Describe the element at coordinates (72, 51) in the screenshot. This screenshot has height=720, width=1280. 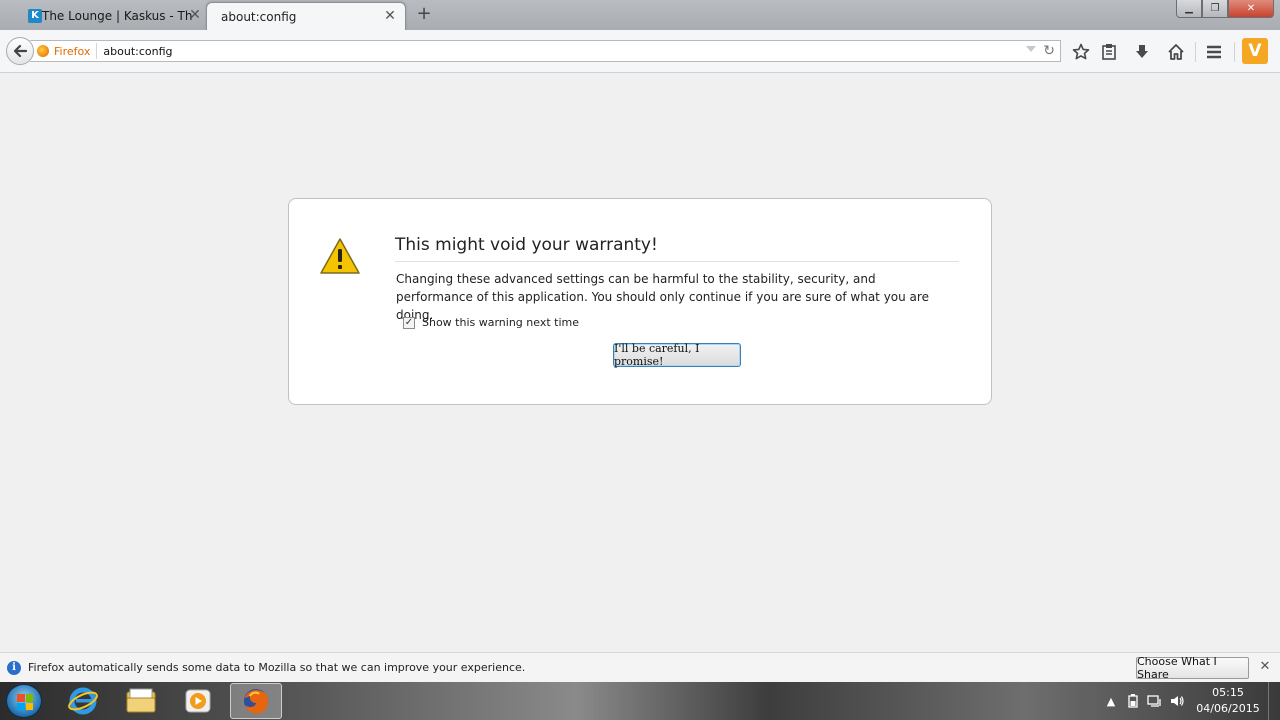
I see `identity-label: Firefox` at that location.